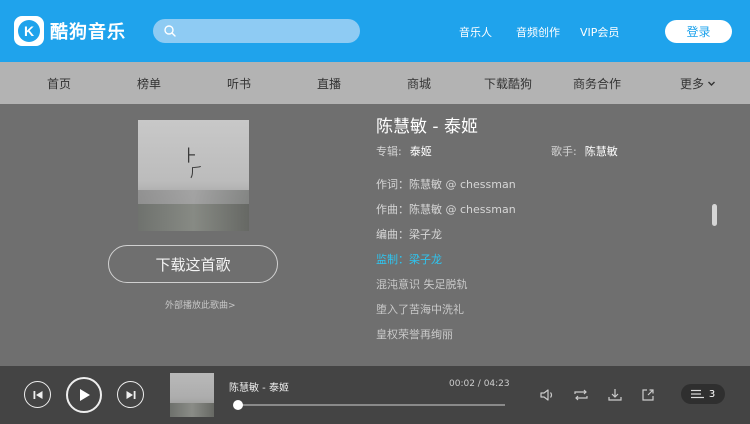 The image size is (750, 424). What do you see at coordinates (375, 31) in the screenshot?
I see `top-bar: K 酷狗音乐 音乐人 音频创作 VIP会员 登录` at bounding box center [375, 31].